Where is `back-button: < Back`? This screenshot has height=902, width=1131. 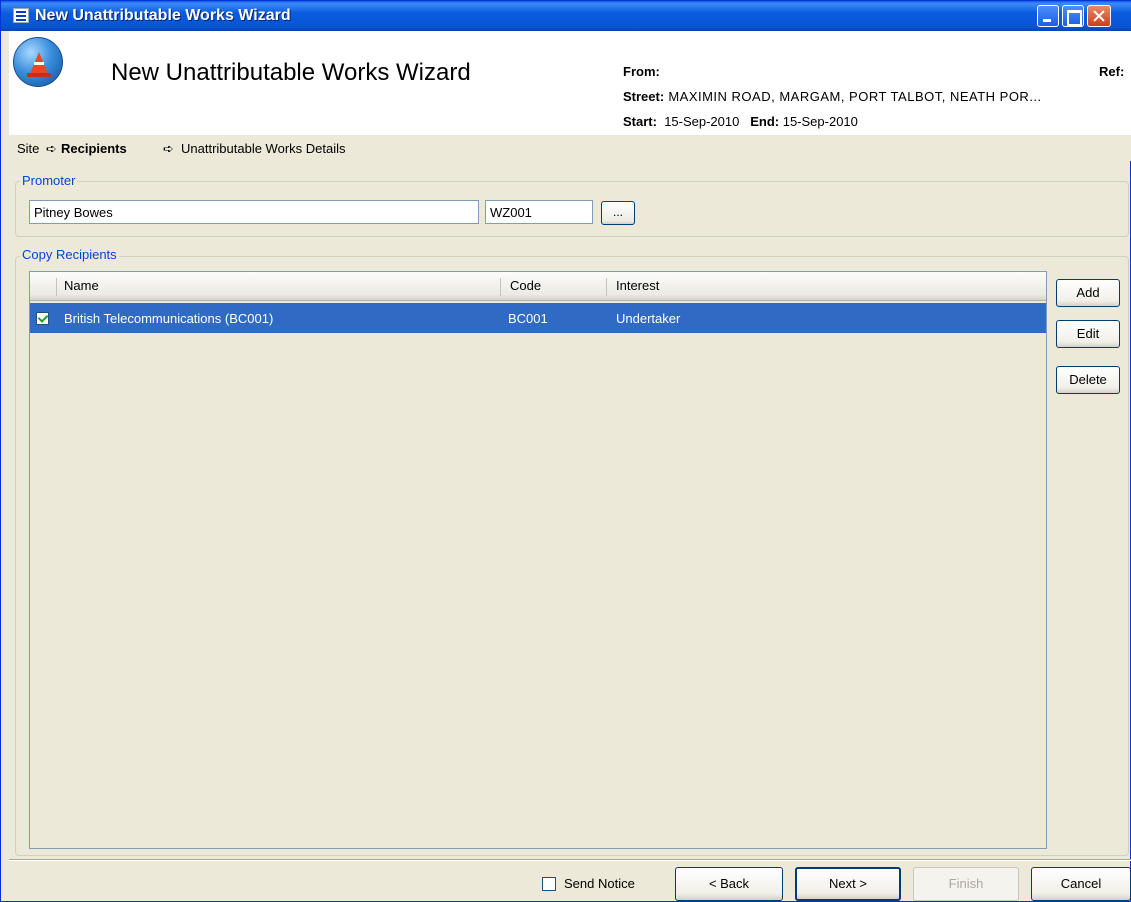 back-button: < Back is located at coordinates (729, 884).